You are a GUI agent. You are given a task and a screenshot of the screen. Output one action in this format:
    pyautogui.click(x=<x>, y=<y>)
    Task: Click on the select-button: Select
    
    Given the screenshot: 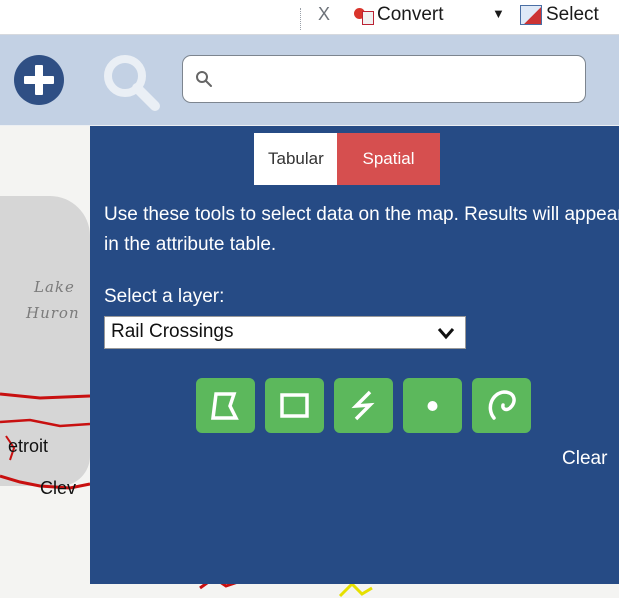 What is the action you would take?
    pyautogui.click(x=559, y=15)
    